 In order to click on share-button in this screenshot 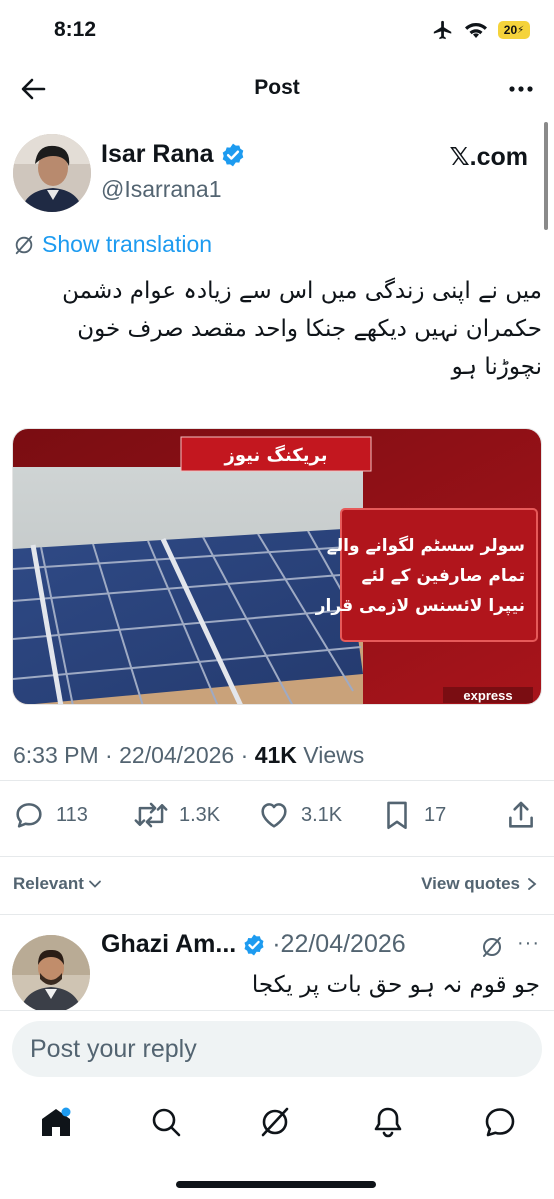, I will do `click(521, 815)`.